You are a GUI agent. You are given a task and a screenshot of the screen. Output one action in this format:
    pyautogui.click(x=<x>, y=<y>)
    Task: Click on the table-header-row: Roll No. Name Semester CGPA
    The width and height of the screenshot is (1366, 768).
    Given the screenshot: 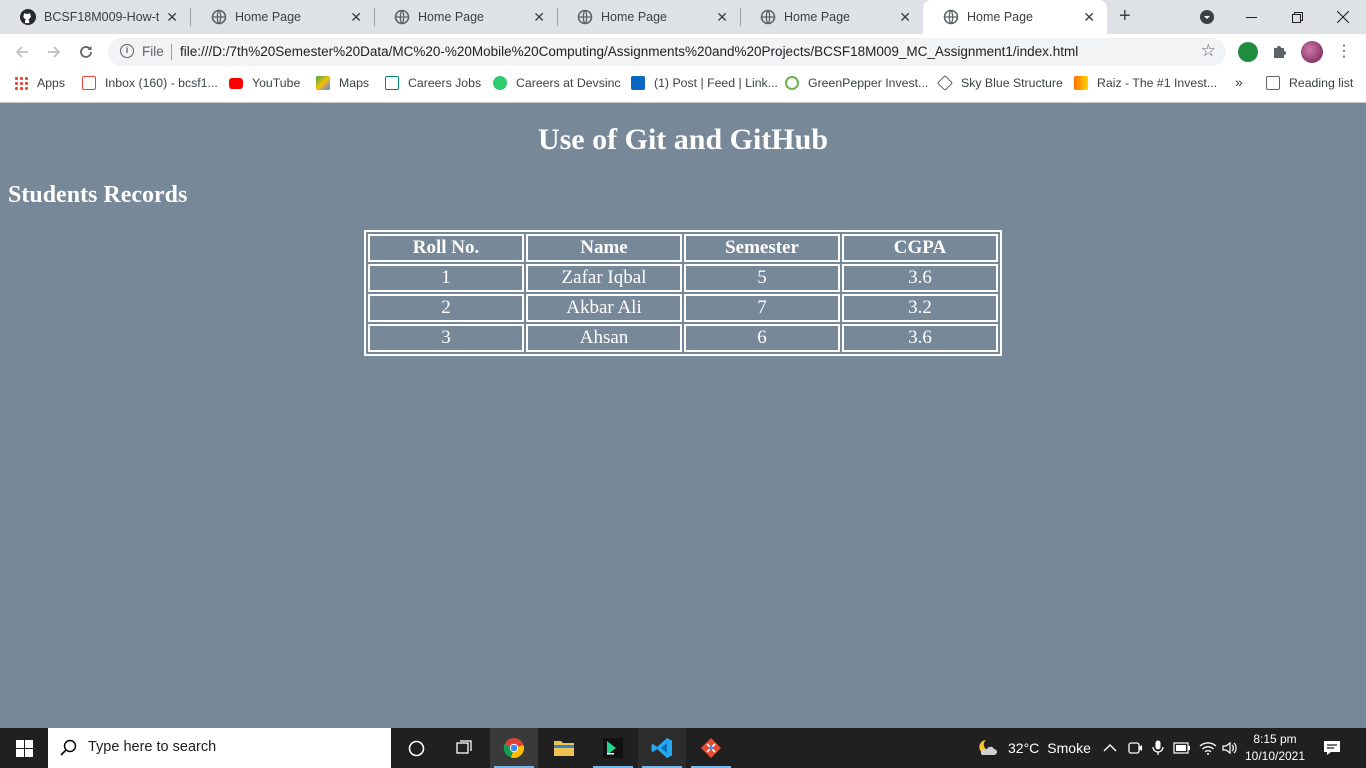 What is the action you would take?
    pyautogui.click(x=683, y=248)
    